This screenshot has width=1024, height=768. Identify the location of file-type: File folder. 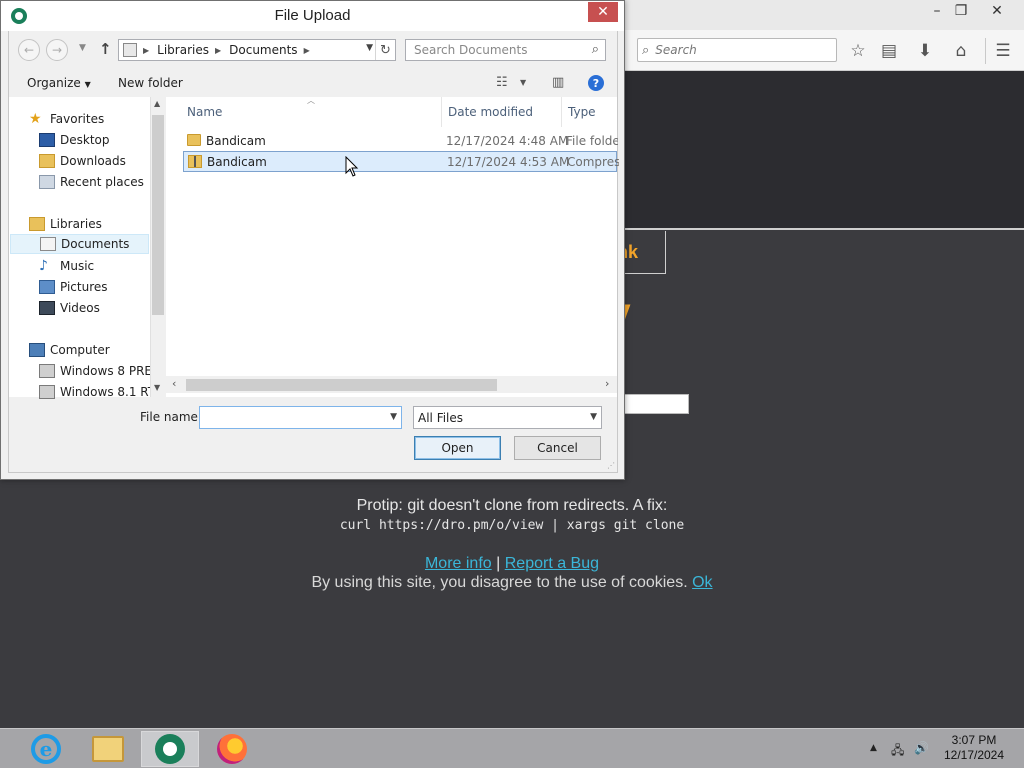
(592, 141).